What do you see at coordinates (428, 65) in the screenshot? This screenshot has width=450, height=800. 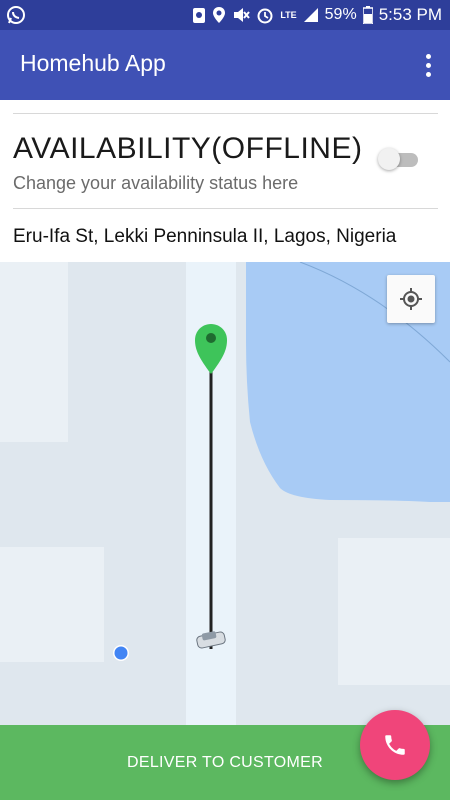 I see `overflow-menu-icon` at bounding box center [428, 65].